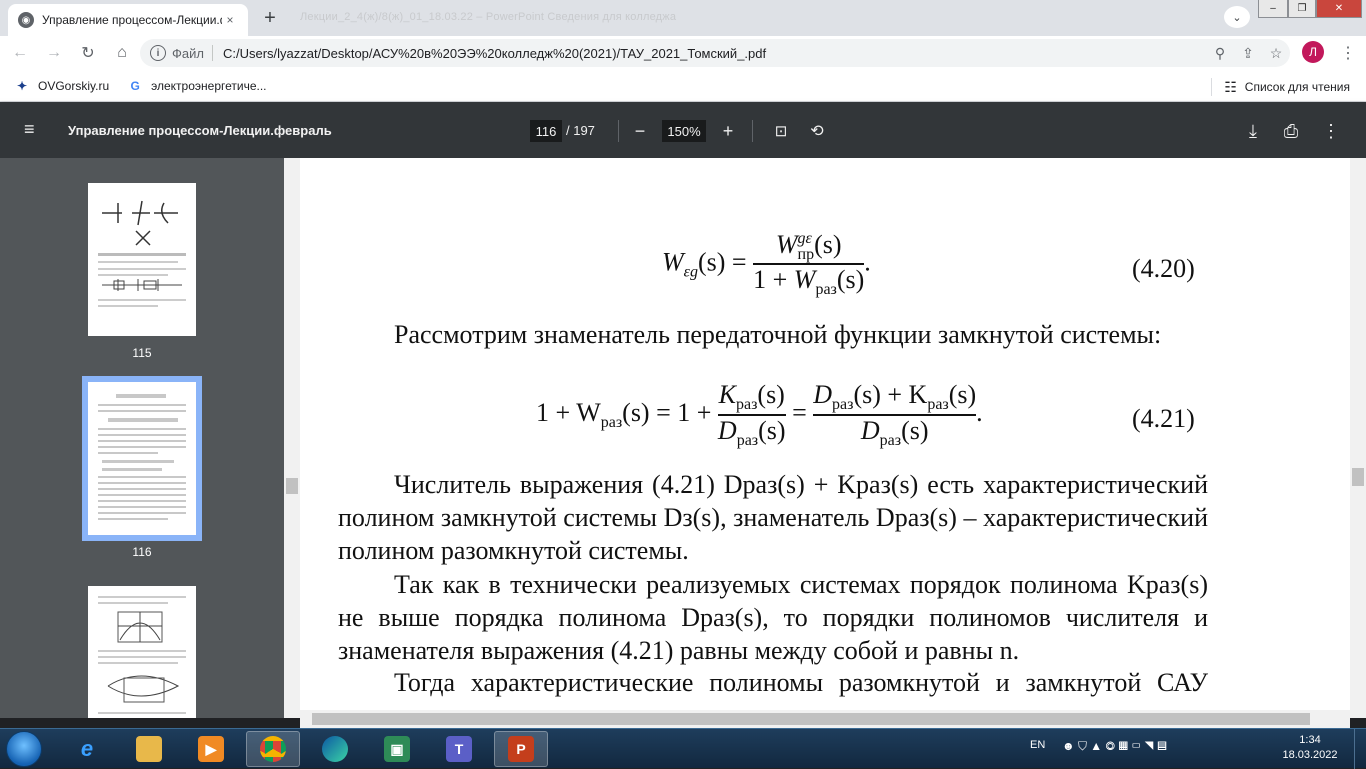  I want to click on store-taskbar-button: ▣, so click(397, 749).